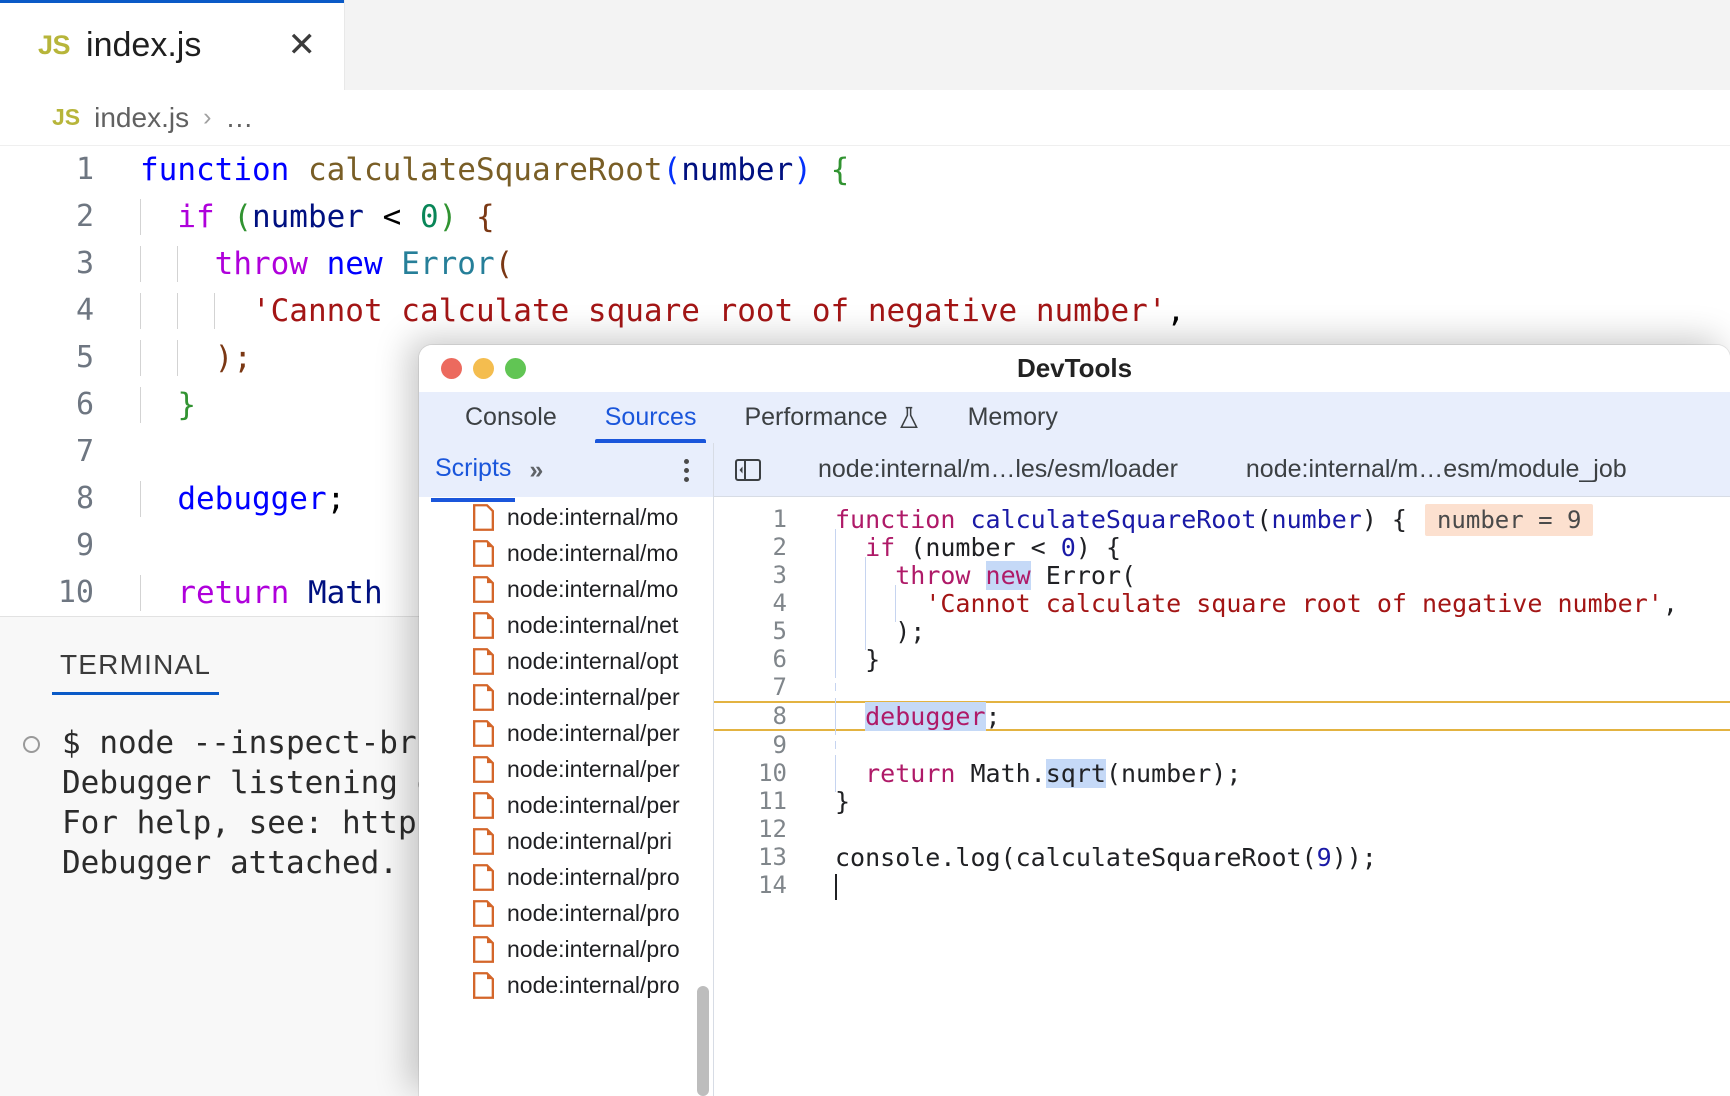 The image size is (1730, 1096). Describe the element at coordinates (483, 368) in the screenshot. I see `minimize-window-icon` at that location.